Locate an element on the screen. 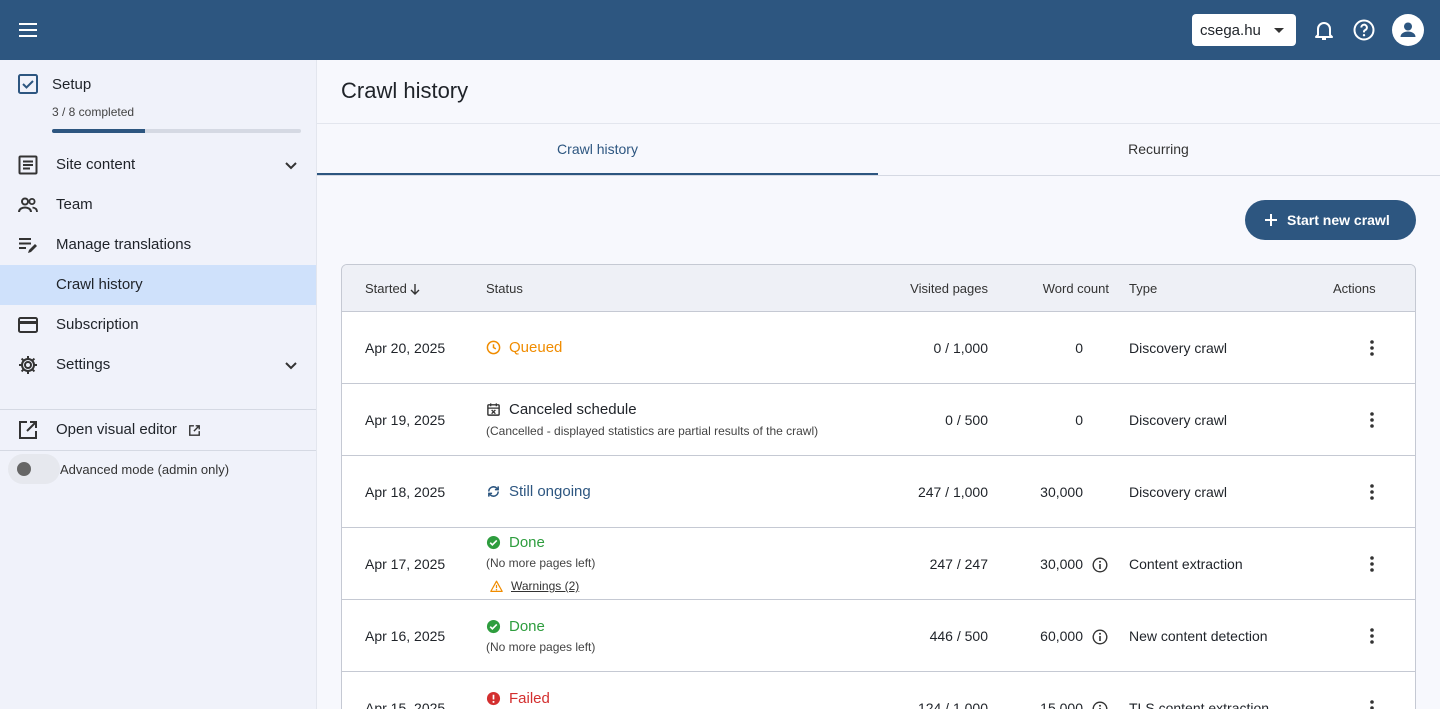 The width and height of the screenshot is (1440, 709). sidebar-item-crawl-history: Crawl history is located at coordinates (158, 285).